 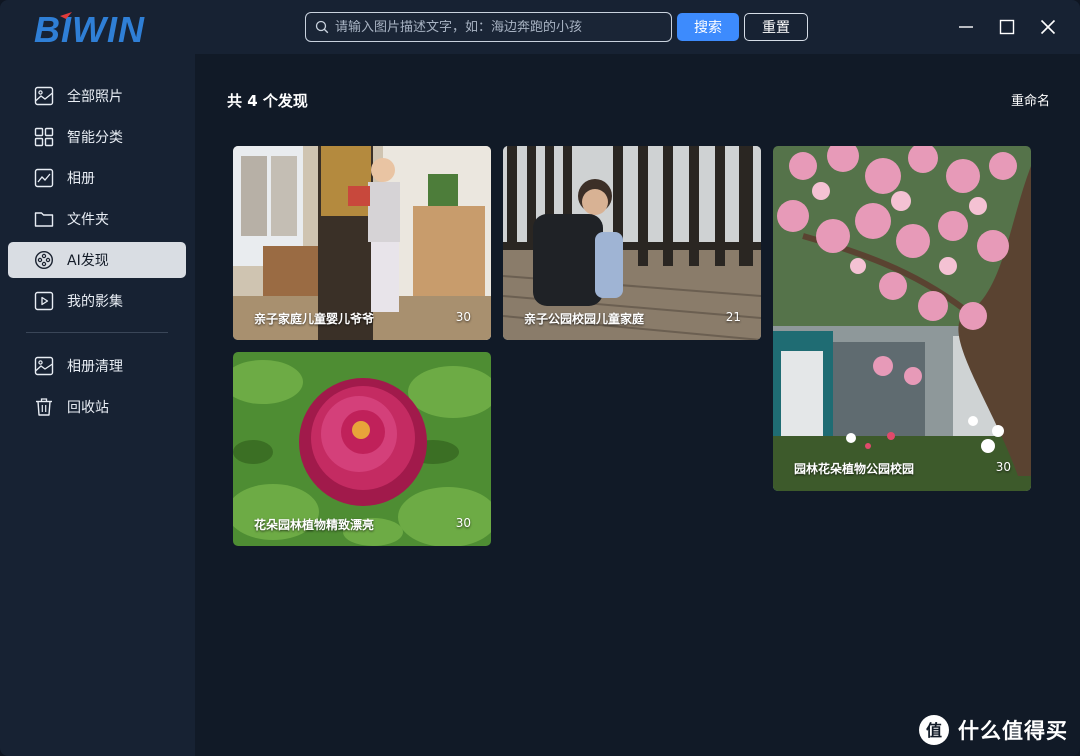 I want to click on sidebar-item-label: 相册清理, so click(x=95, y=367).